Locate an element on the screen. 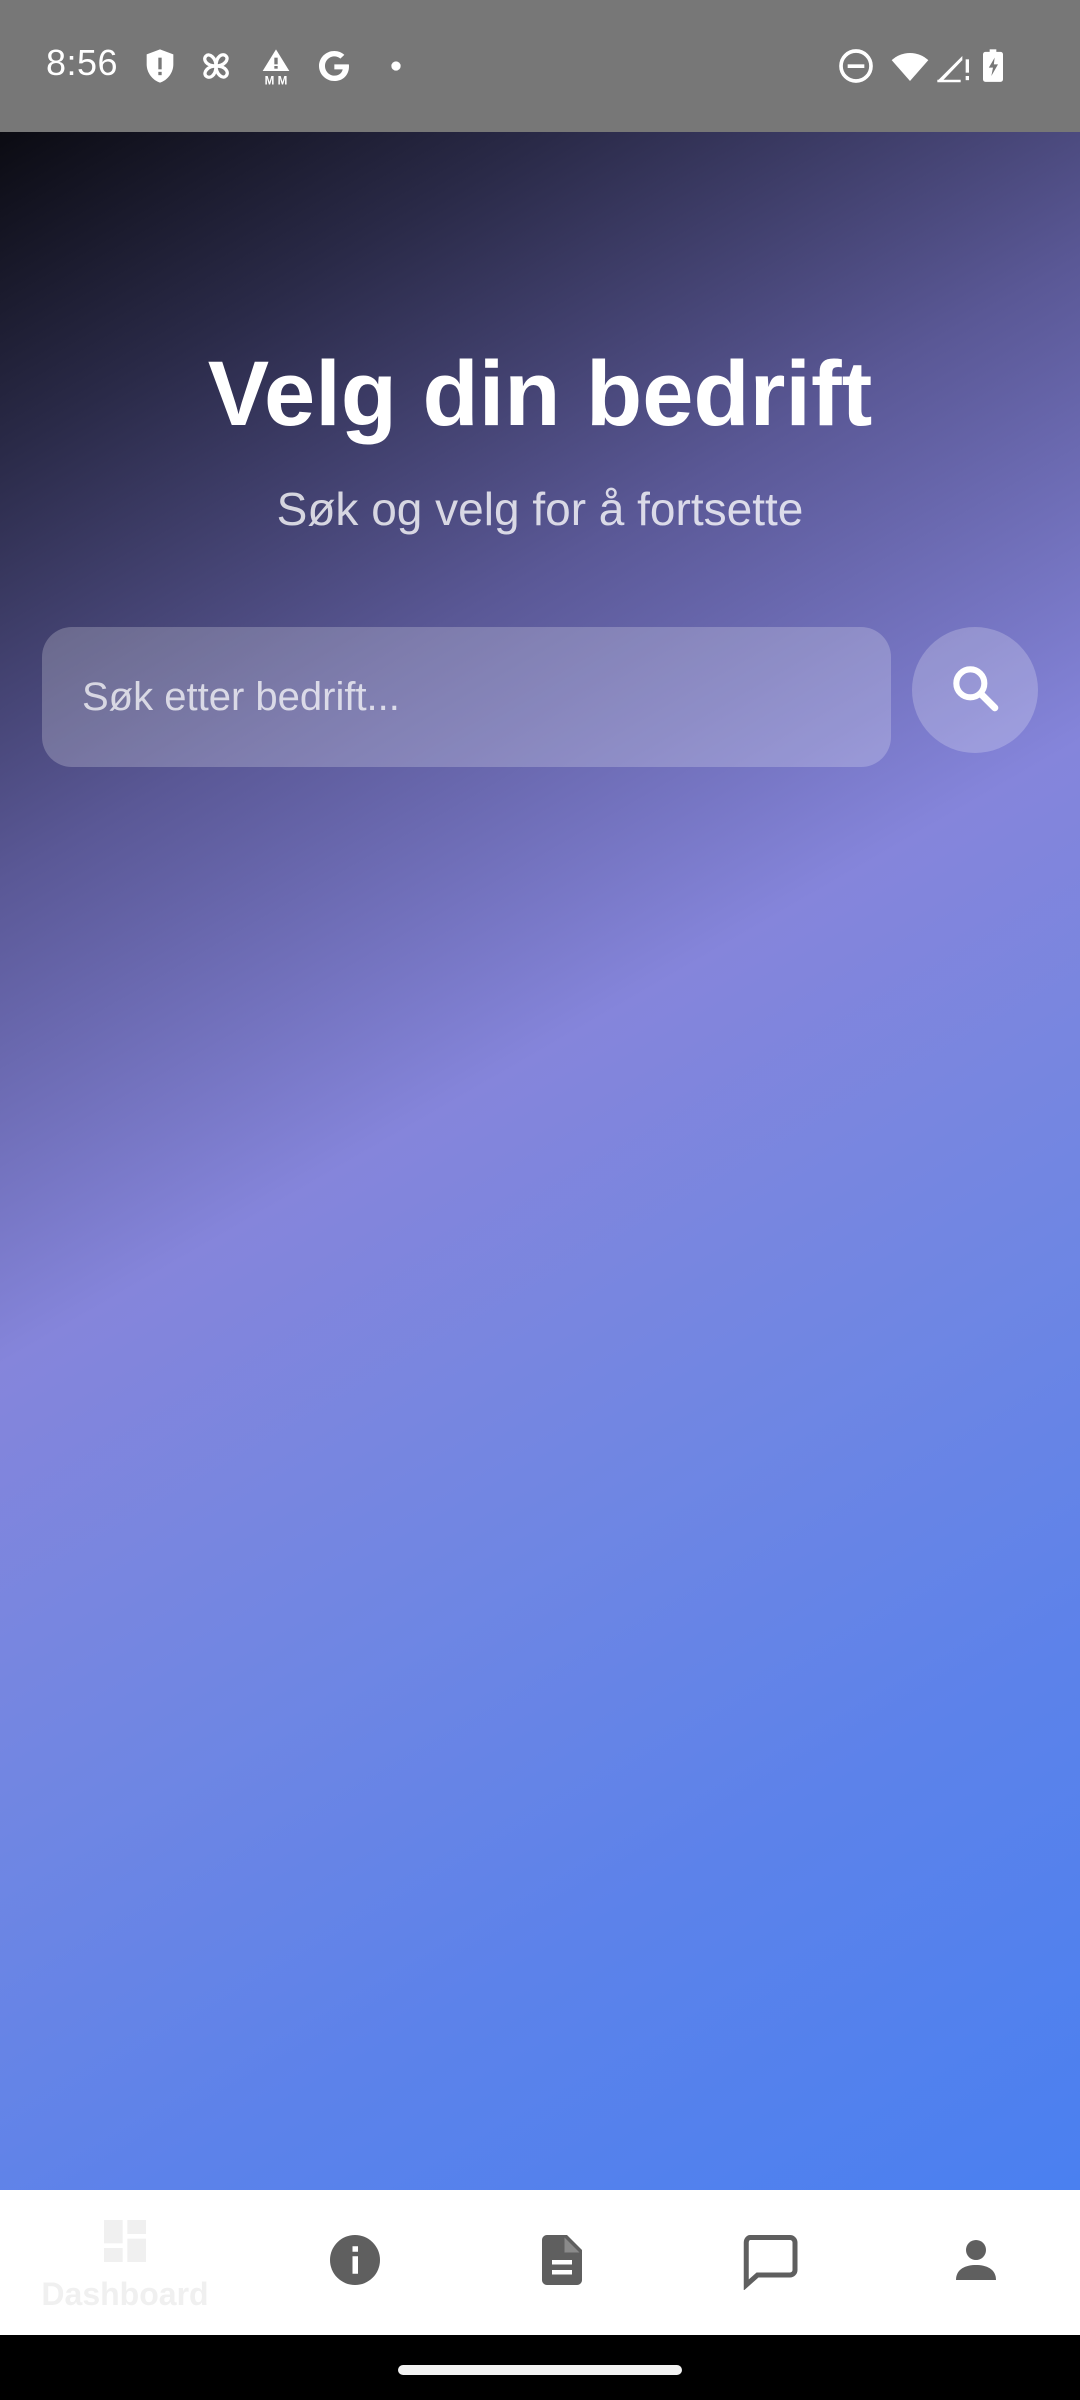 This screenshot has width=1080, height=2400. person-icon is located at coordinates (976, 2262).